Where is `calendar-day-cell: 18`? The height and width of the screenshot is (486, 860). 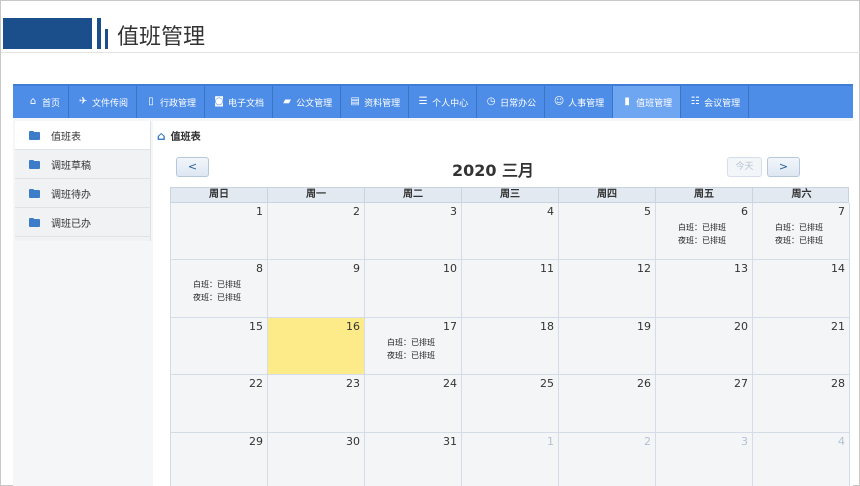
calendar-day-cell: 18 is located at coordinates (510, 346).